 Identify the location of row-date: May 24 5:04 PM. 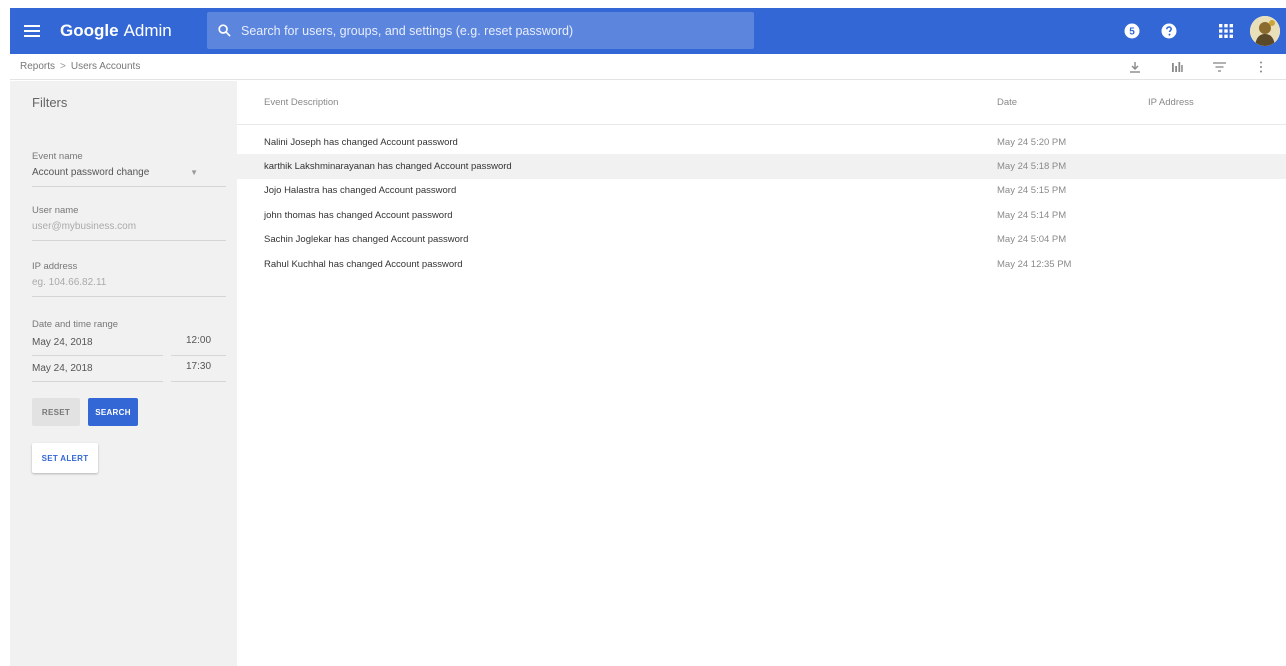
(1032, 240).